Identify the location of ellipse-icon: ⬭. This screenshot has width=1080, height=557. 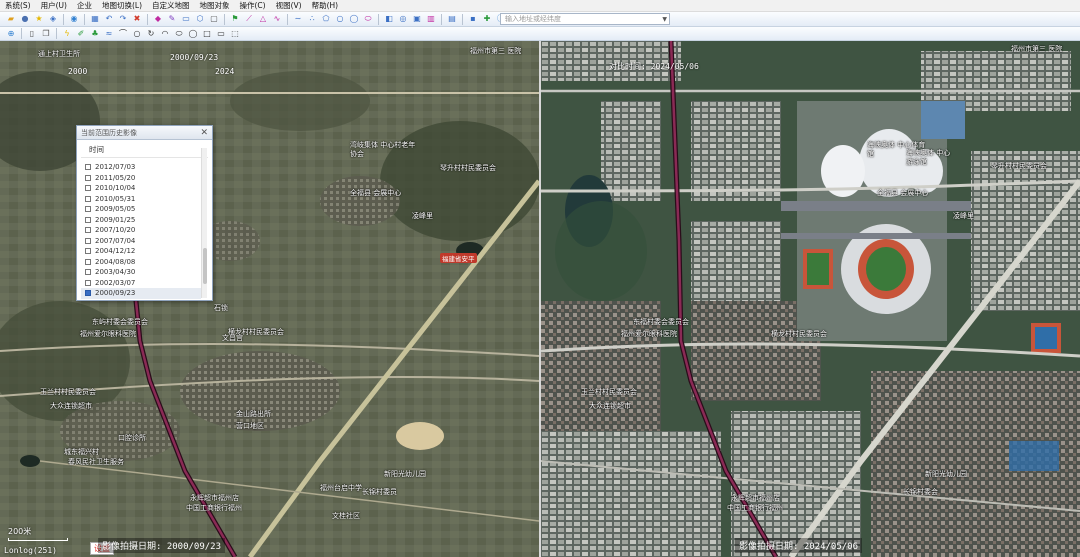
(368, 19).